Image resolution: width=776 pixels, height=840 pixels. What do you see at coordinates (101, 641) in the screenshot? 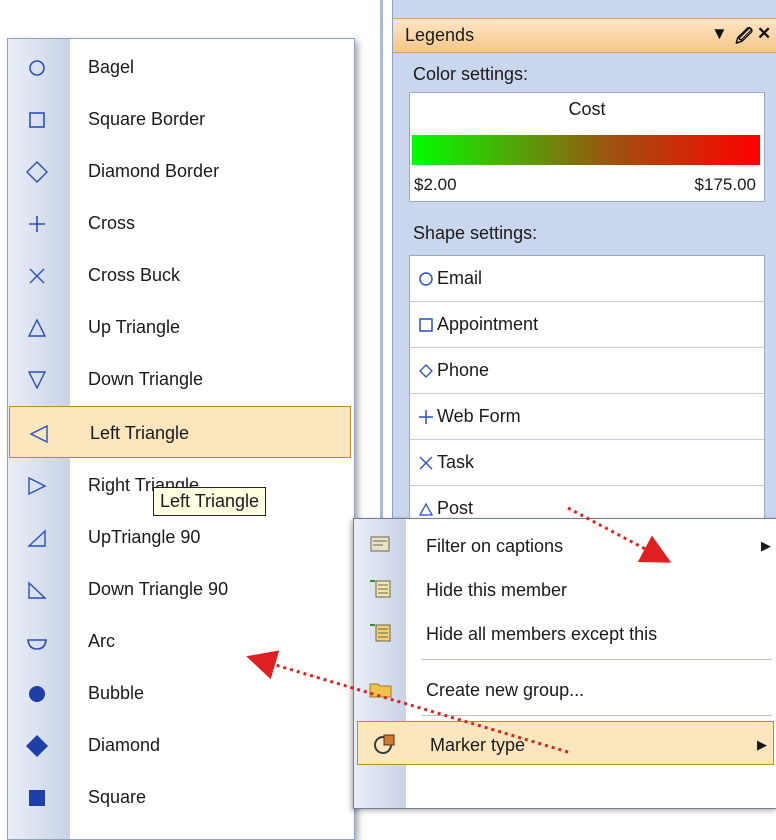
I see `menu-item-label: Arc` at bounding box center [101, 641].